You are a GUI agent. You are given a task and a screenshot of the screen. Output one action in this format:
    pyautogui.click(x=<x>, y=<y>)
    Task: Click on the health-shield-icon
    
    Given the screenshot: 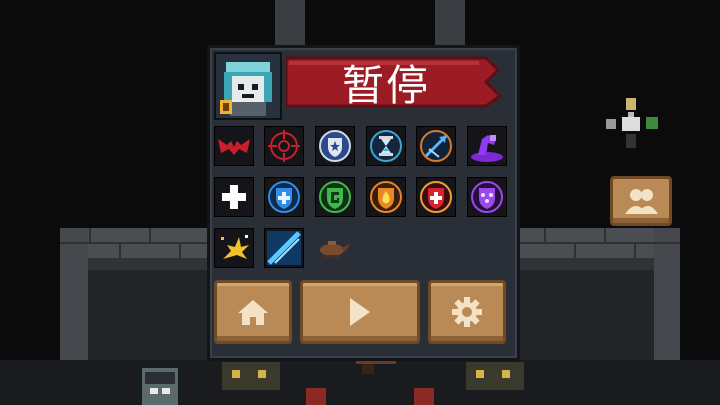 What is the action you would take?
    pyautogui.click(x=436, y=197)
    